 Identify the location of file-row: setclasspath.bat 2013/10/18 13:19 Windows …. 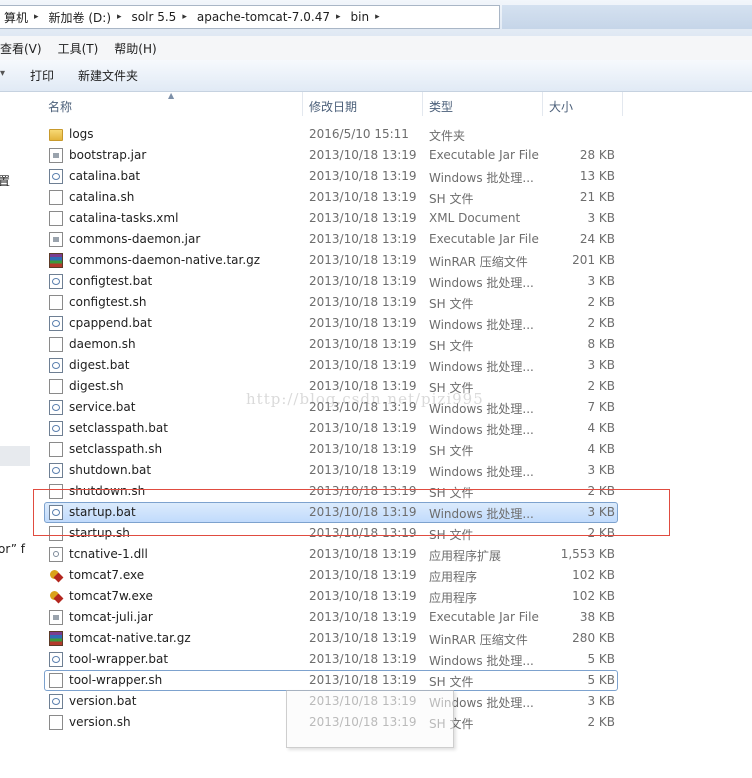
(331, 428).